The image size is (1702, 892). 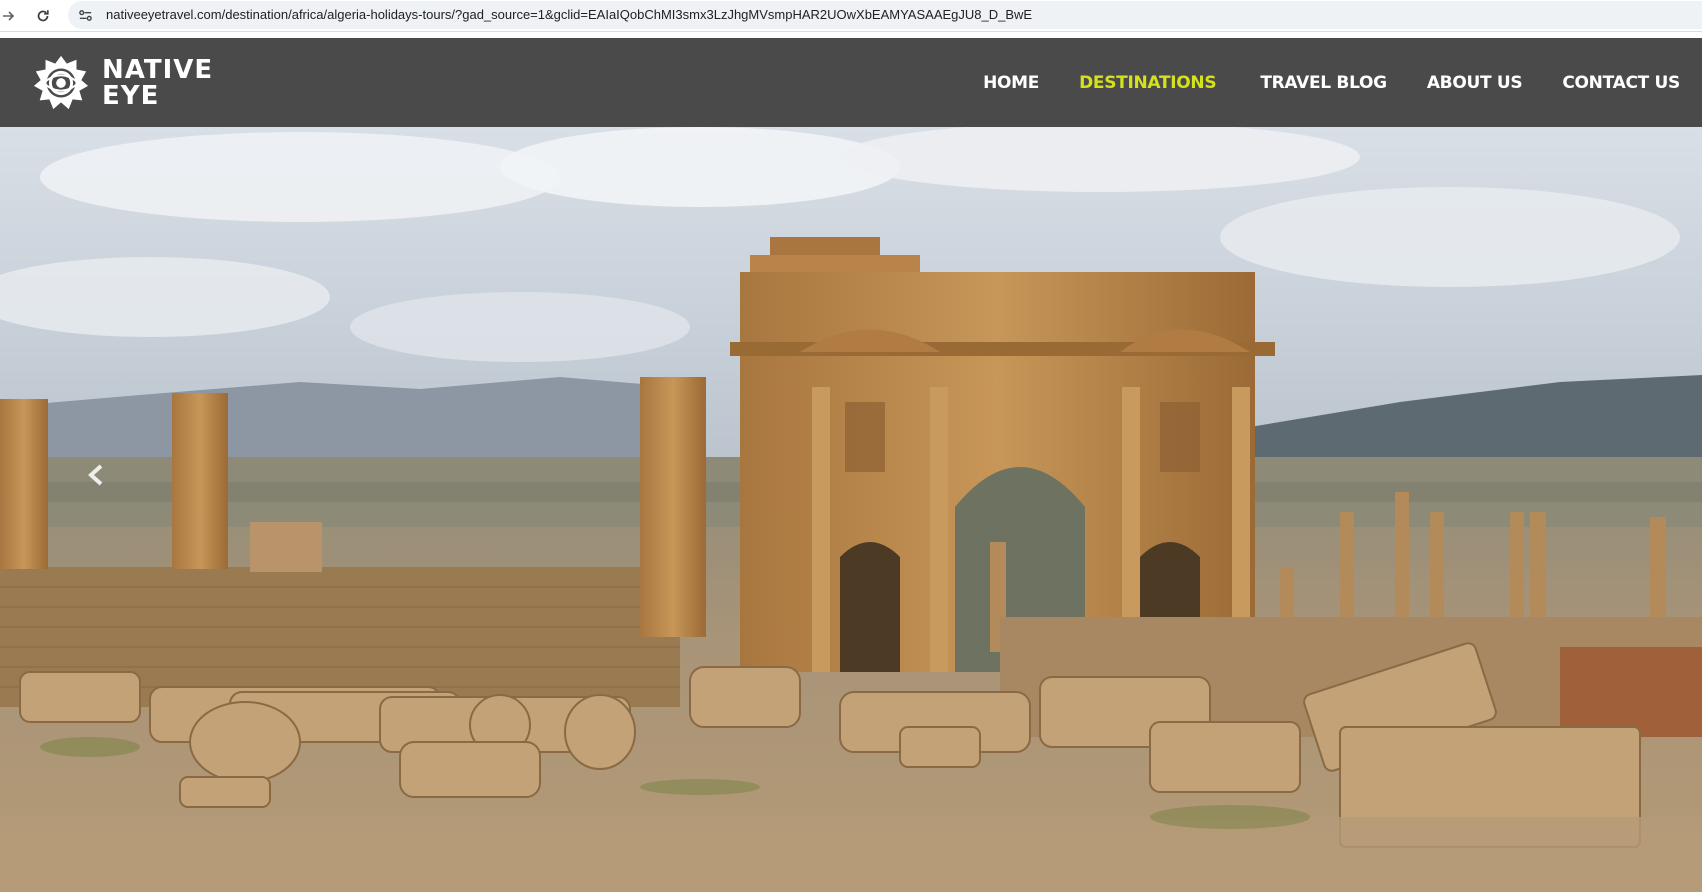 I want to click on forward-icon, so click(x=11, y=16).